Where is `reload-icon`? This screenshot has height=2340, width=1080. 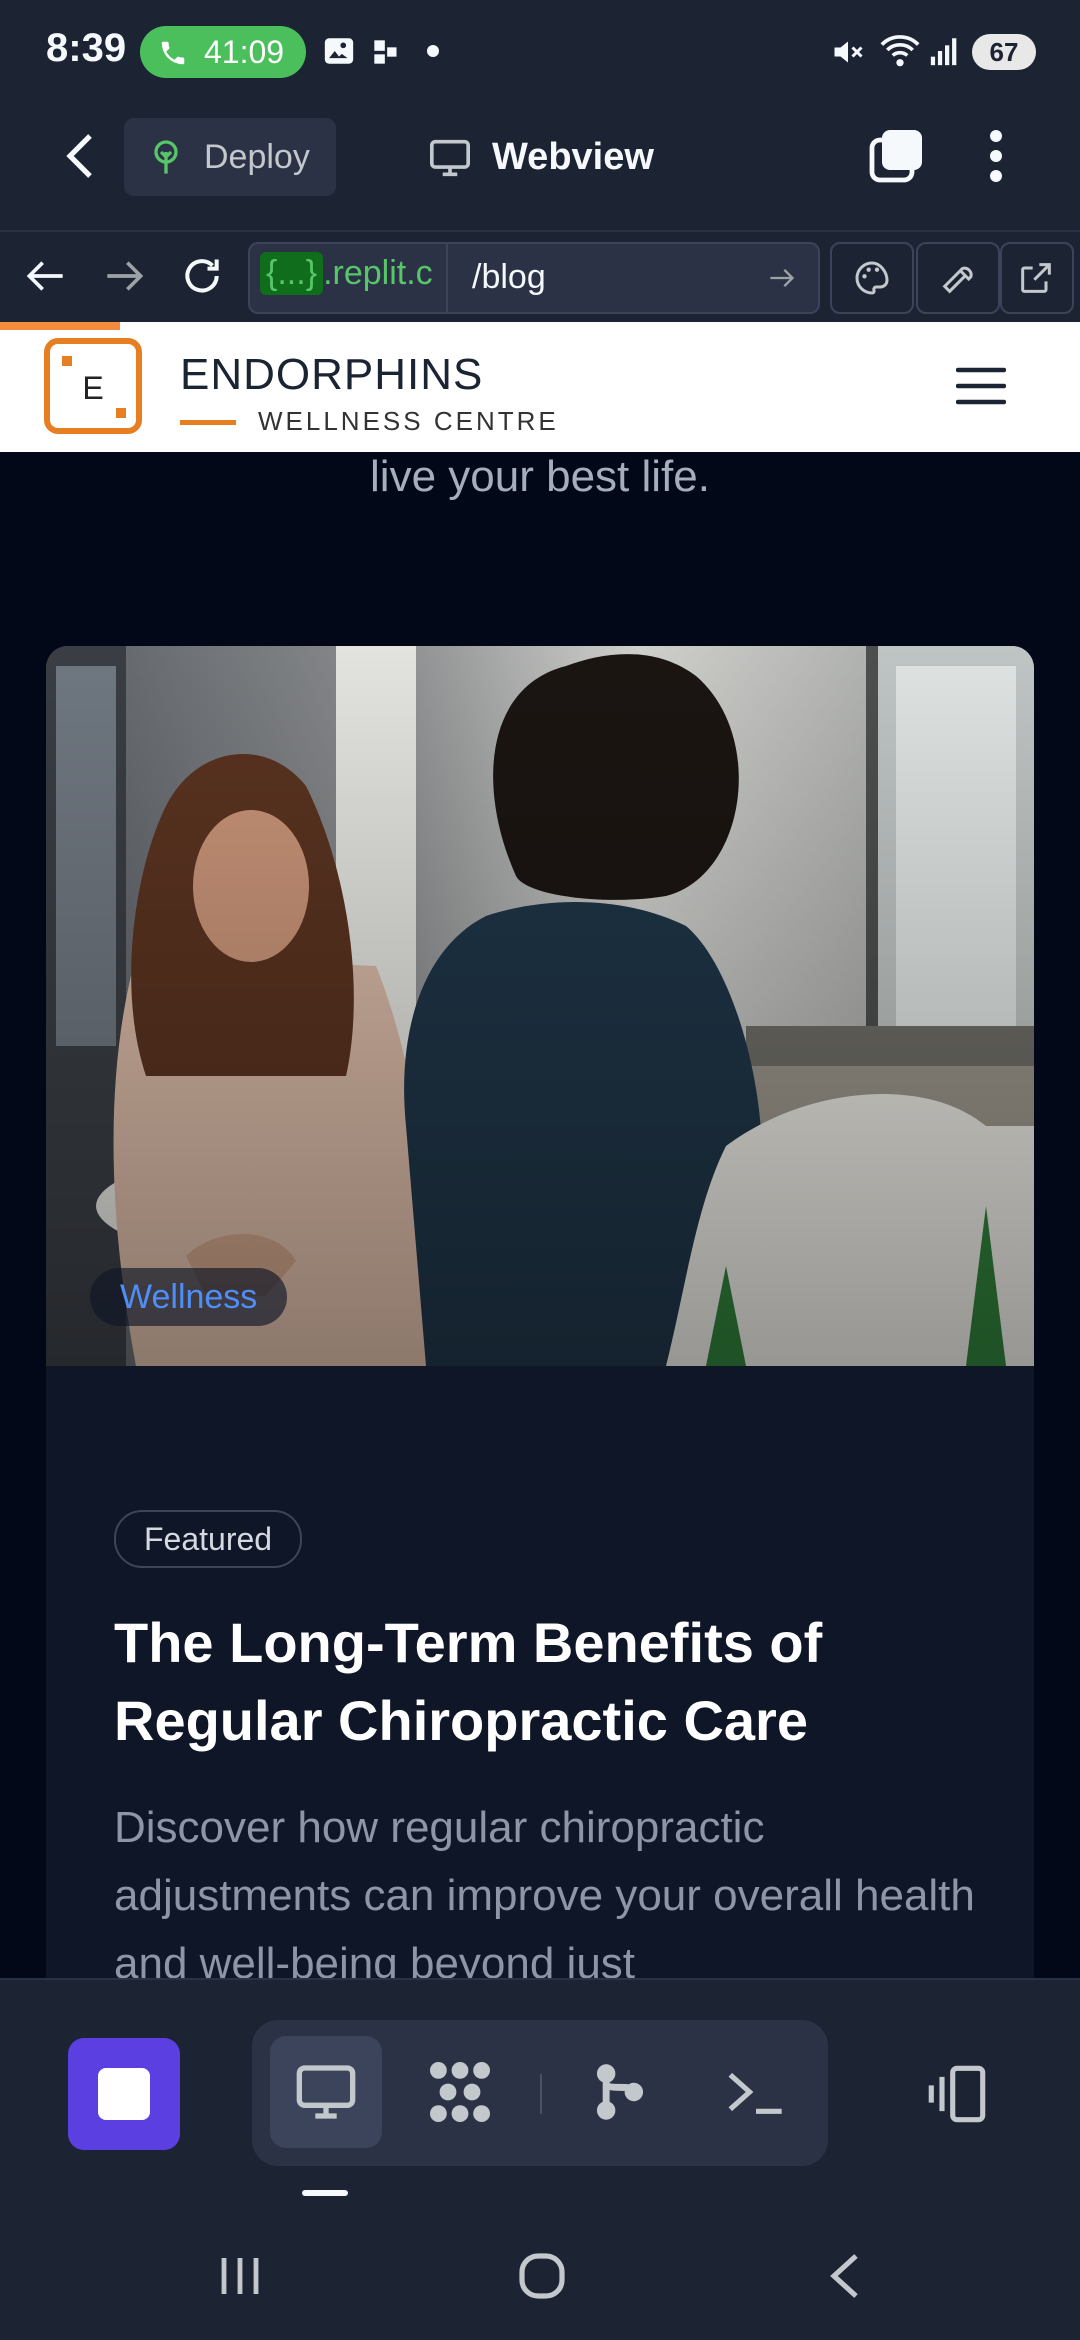
reload-icon is located at coordinates (202, 276).